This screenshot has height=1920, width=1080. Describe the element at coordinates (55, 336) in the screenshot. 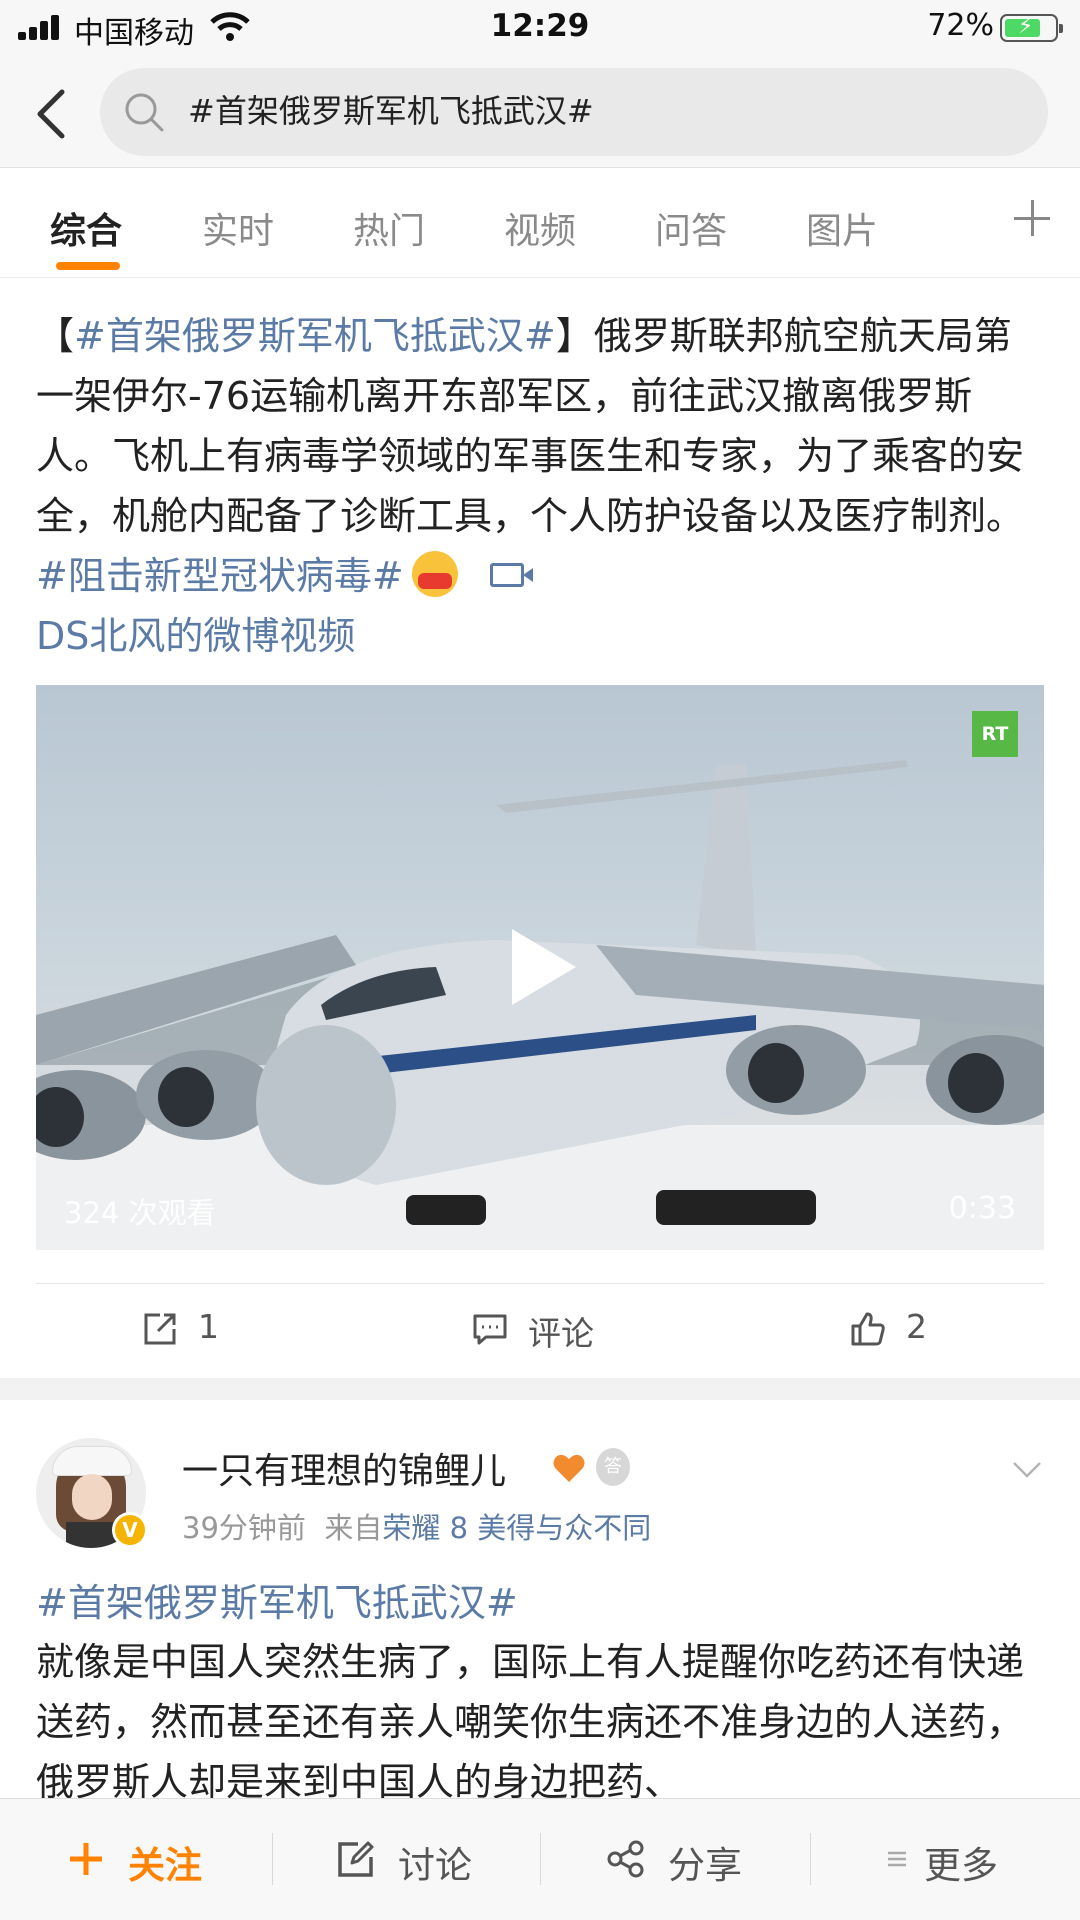

I see `post1-bracket: 【` at that location.